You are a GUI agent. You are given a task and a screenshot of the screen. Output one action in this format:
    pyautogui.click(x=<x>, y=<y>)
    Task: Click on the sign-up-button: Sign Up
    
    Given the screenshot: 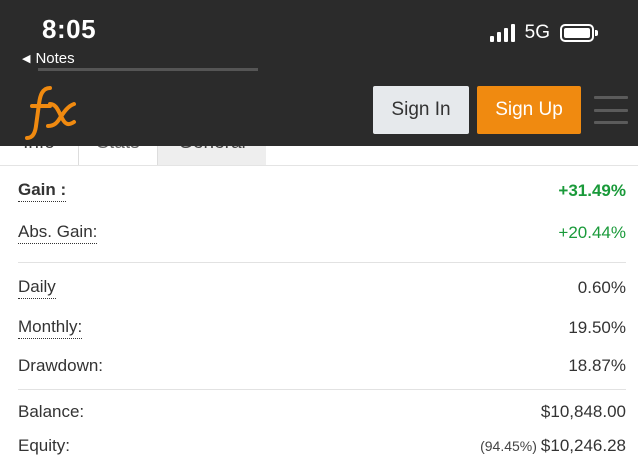 What is the action you would take?
    pyautogui.click(x=529, y=110)
    